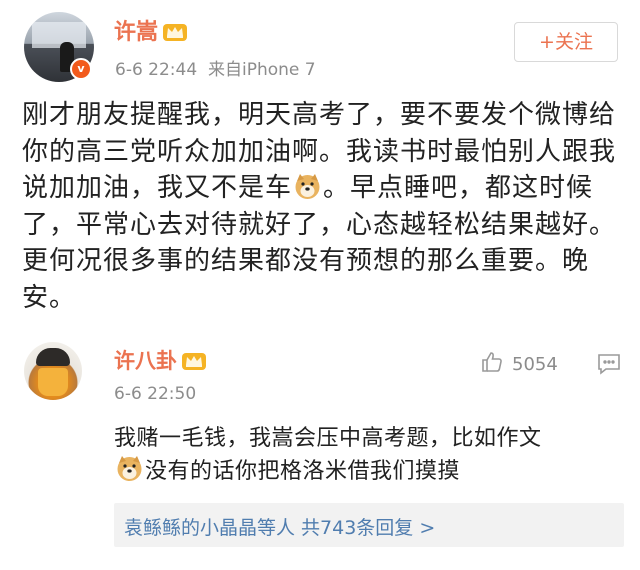  I want to click on author-name: 许嵩, so click(136, 32).